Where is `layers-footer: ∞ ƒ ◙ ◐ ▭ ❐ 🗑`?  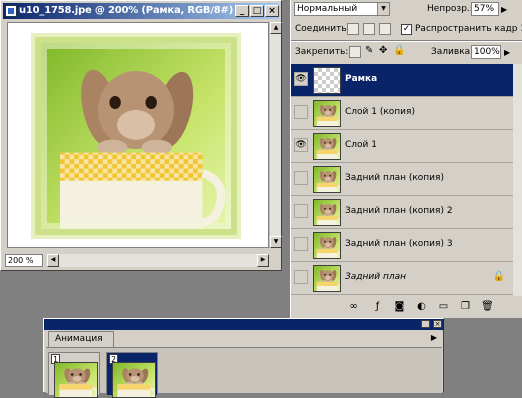 layers-footer: ∞ ƒ ◙ ◐ ▭ ❐ 🗑 is located at coordinates (406, 307).